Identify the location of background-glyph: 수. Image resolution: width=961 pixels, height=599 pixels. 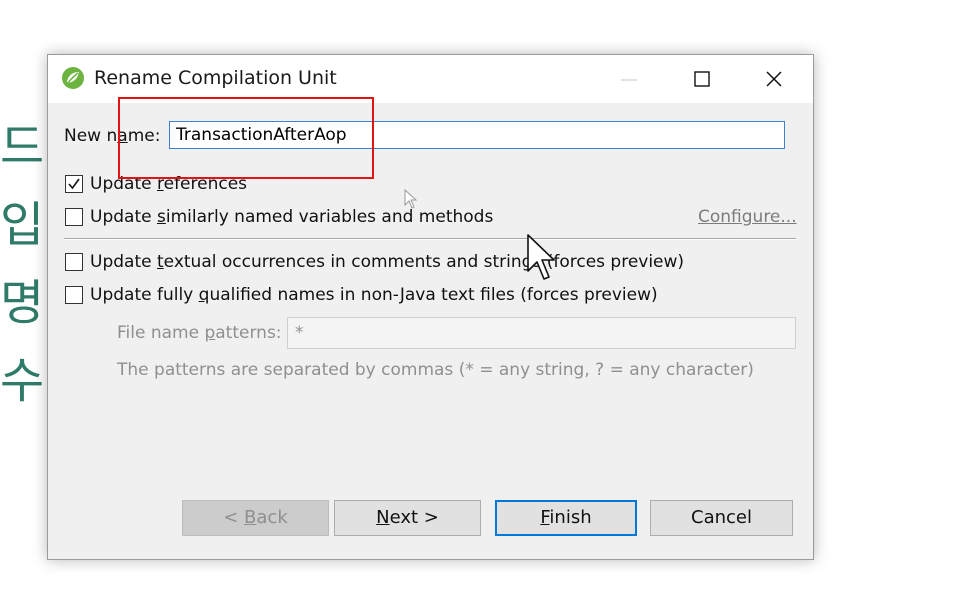
(22, 381).